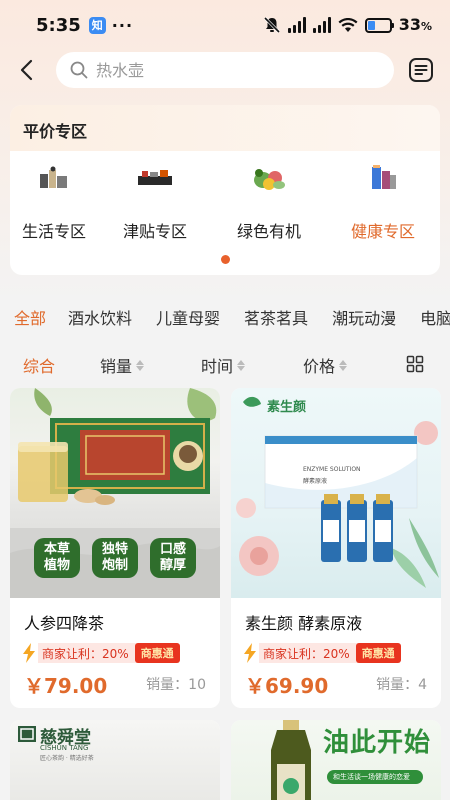 The image size is (450, 800). Describe the element at coordinates (225, 317) in the screenshot. I see `category-tabs: 全部 酒水饮料 儿童母婴 茗茶茗具 潮玩动漫 电脑` at that location.